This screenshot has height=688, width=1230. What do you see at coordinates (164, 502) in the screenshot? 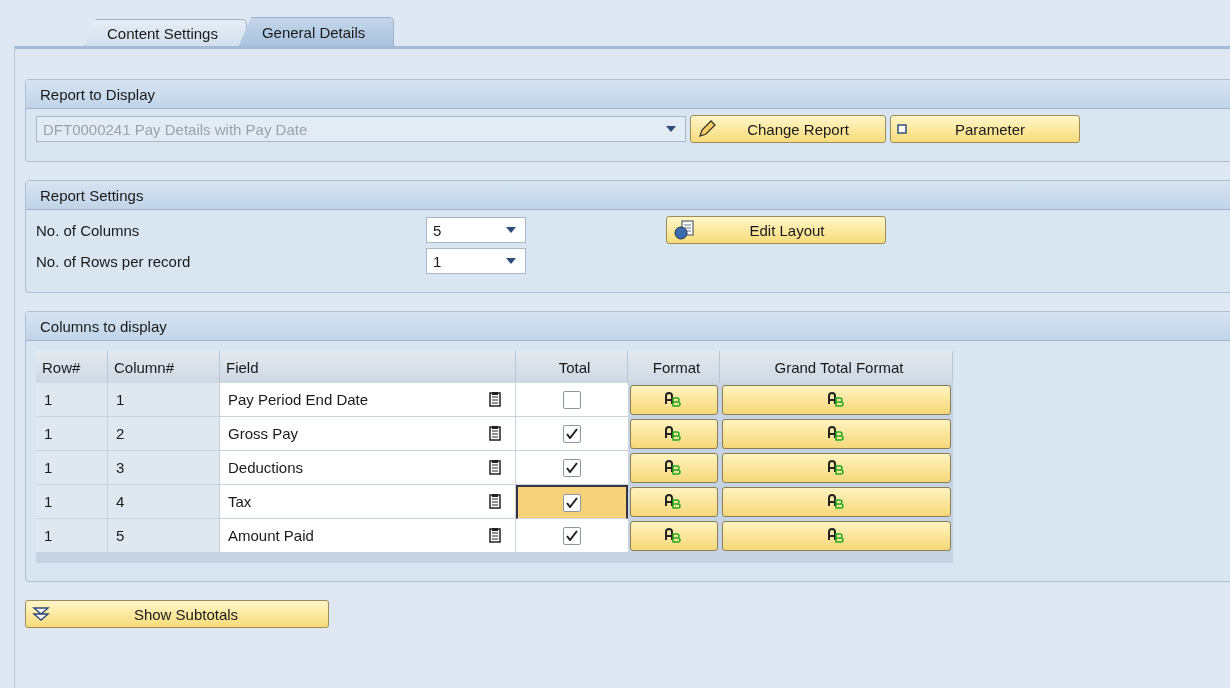
I see `table-cell: 4` at bounding box center [164, 502].